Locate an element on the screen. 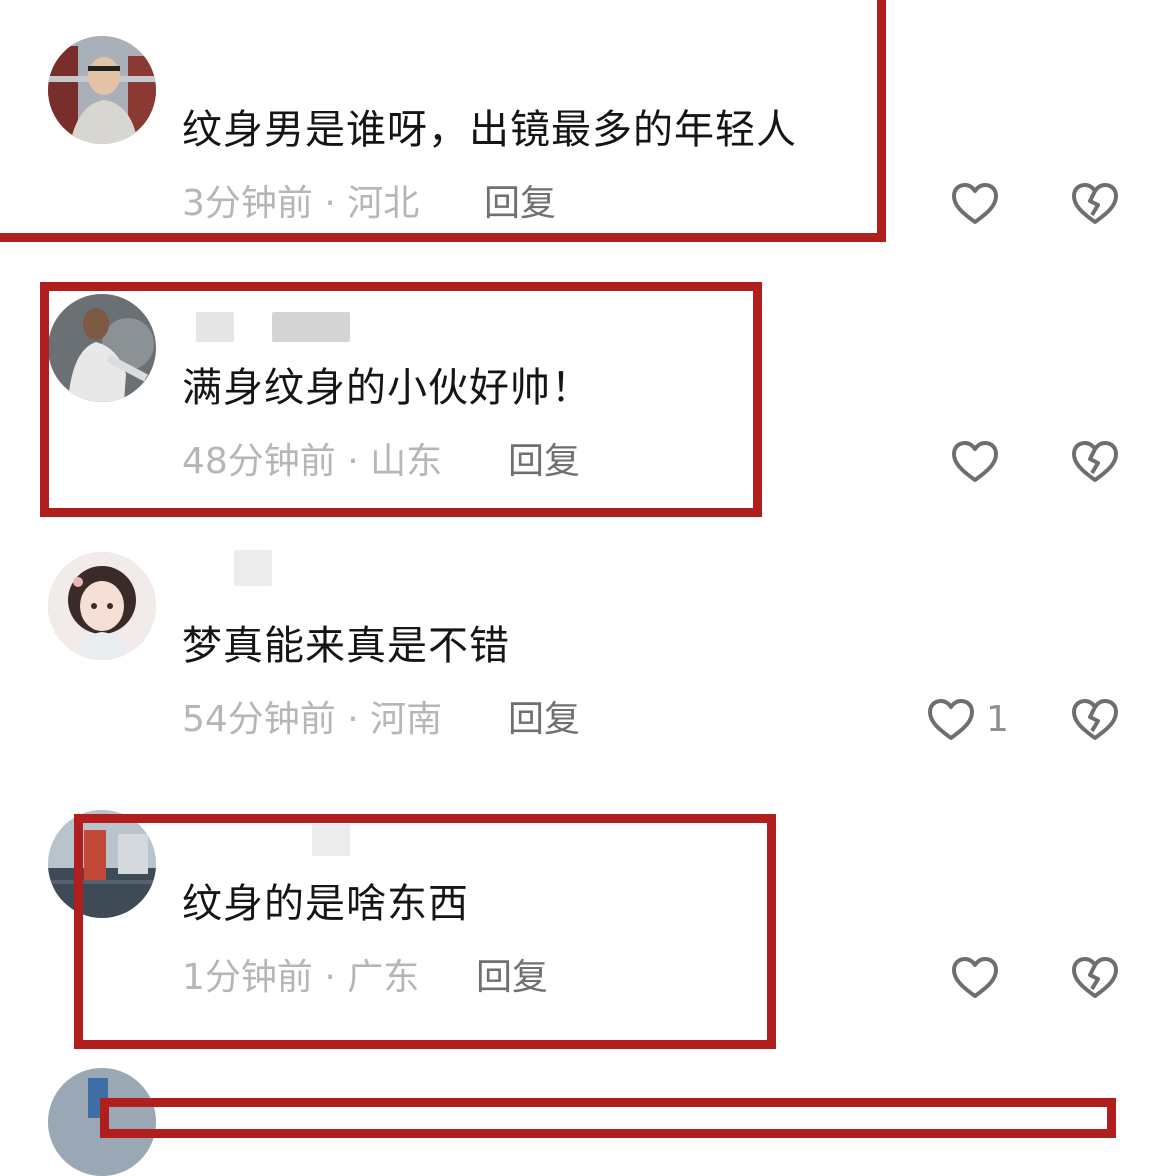 The width and height of the screenshot is (1170, 1176). comment-meta: 1分钟前 · 广东 is located at coordinates (301, 977).